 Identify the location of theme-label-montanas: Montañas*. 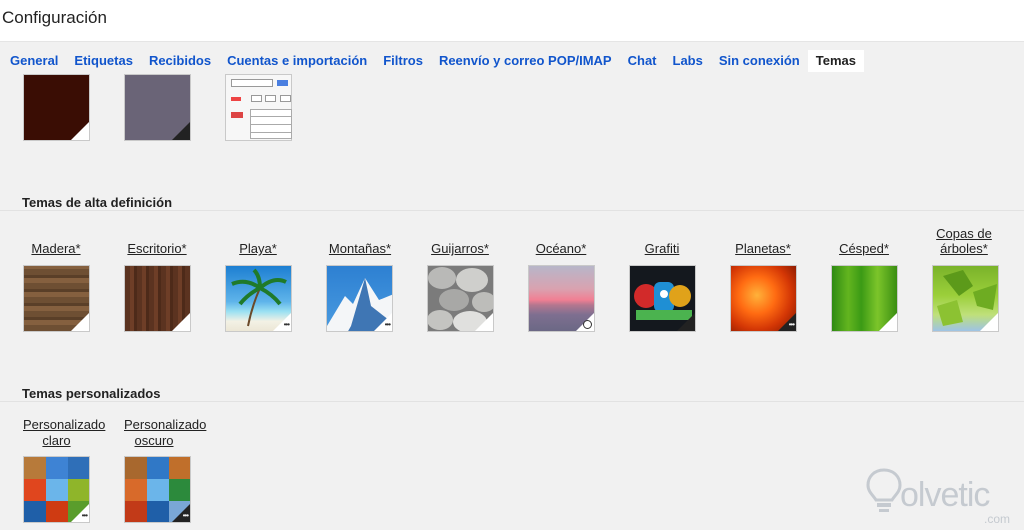
(360, 249).